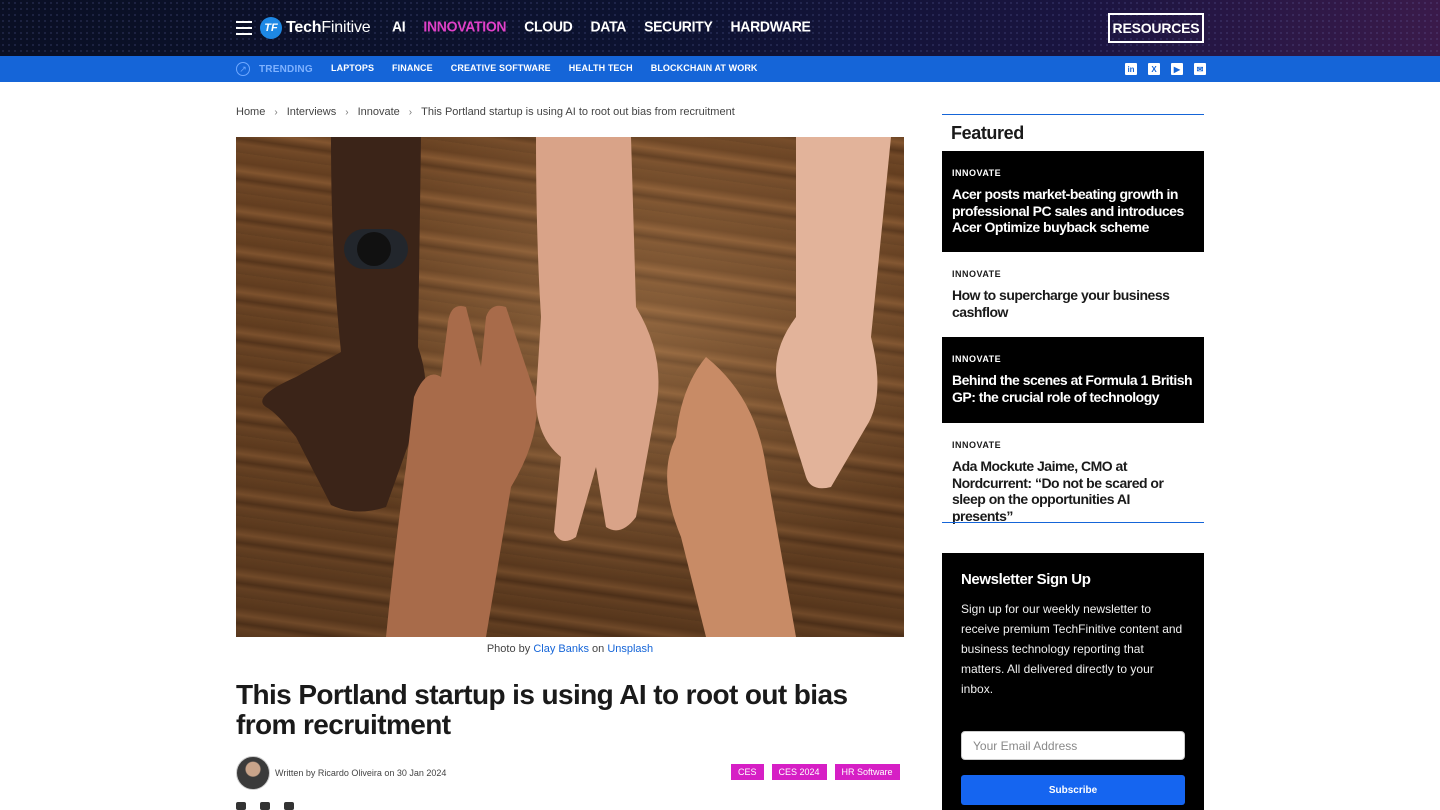 Image resolution: width=1440 pixels, height=810 pixels. I want to click on breadcrumb-home: Home, so click(250, 112).